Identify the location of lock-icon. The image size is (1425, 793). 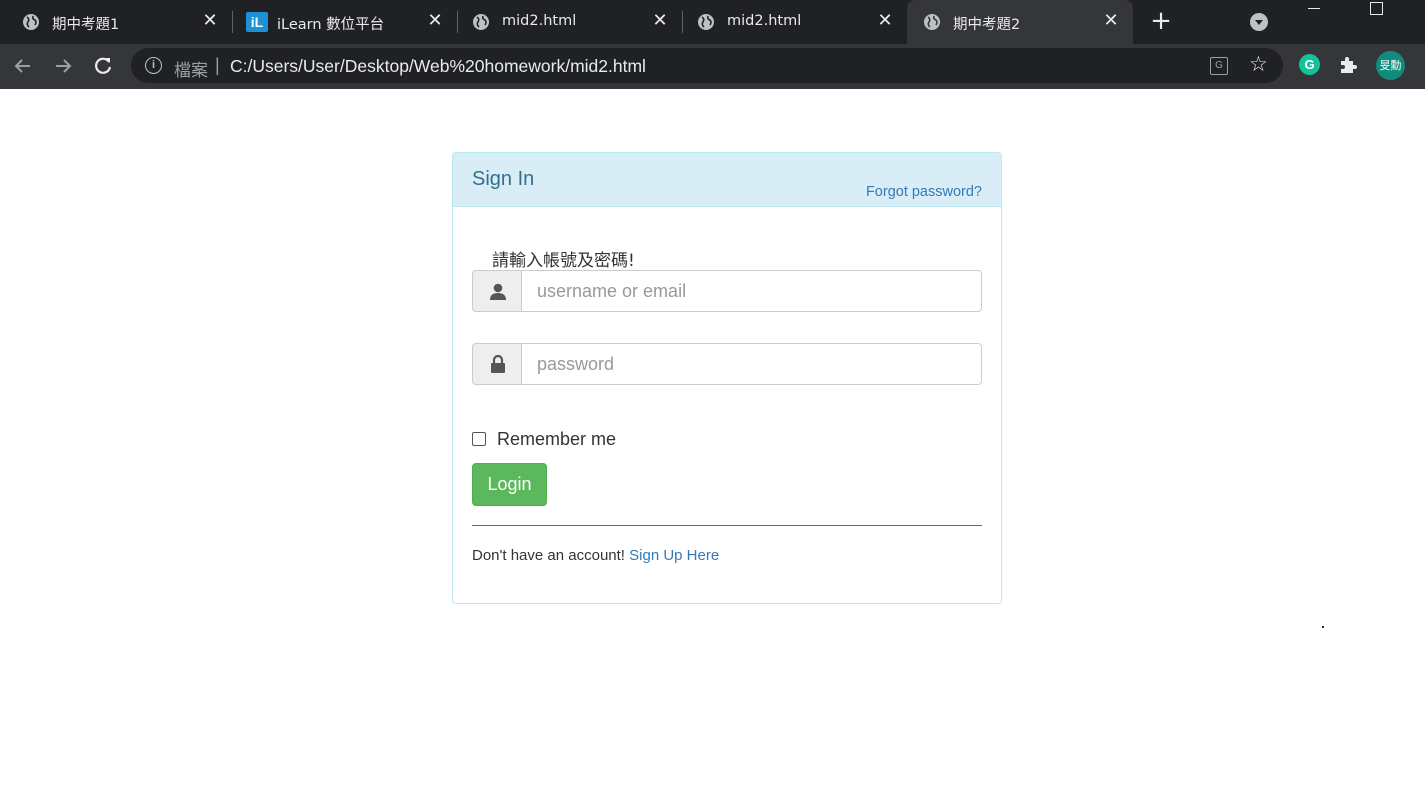
(498, 363).